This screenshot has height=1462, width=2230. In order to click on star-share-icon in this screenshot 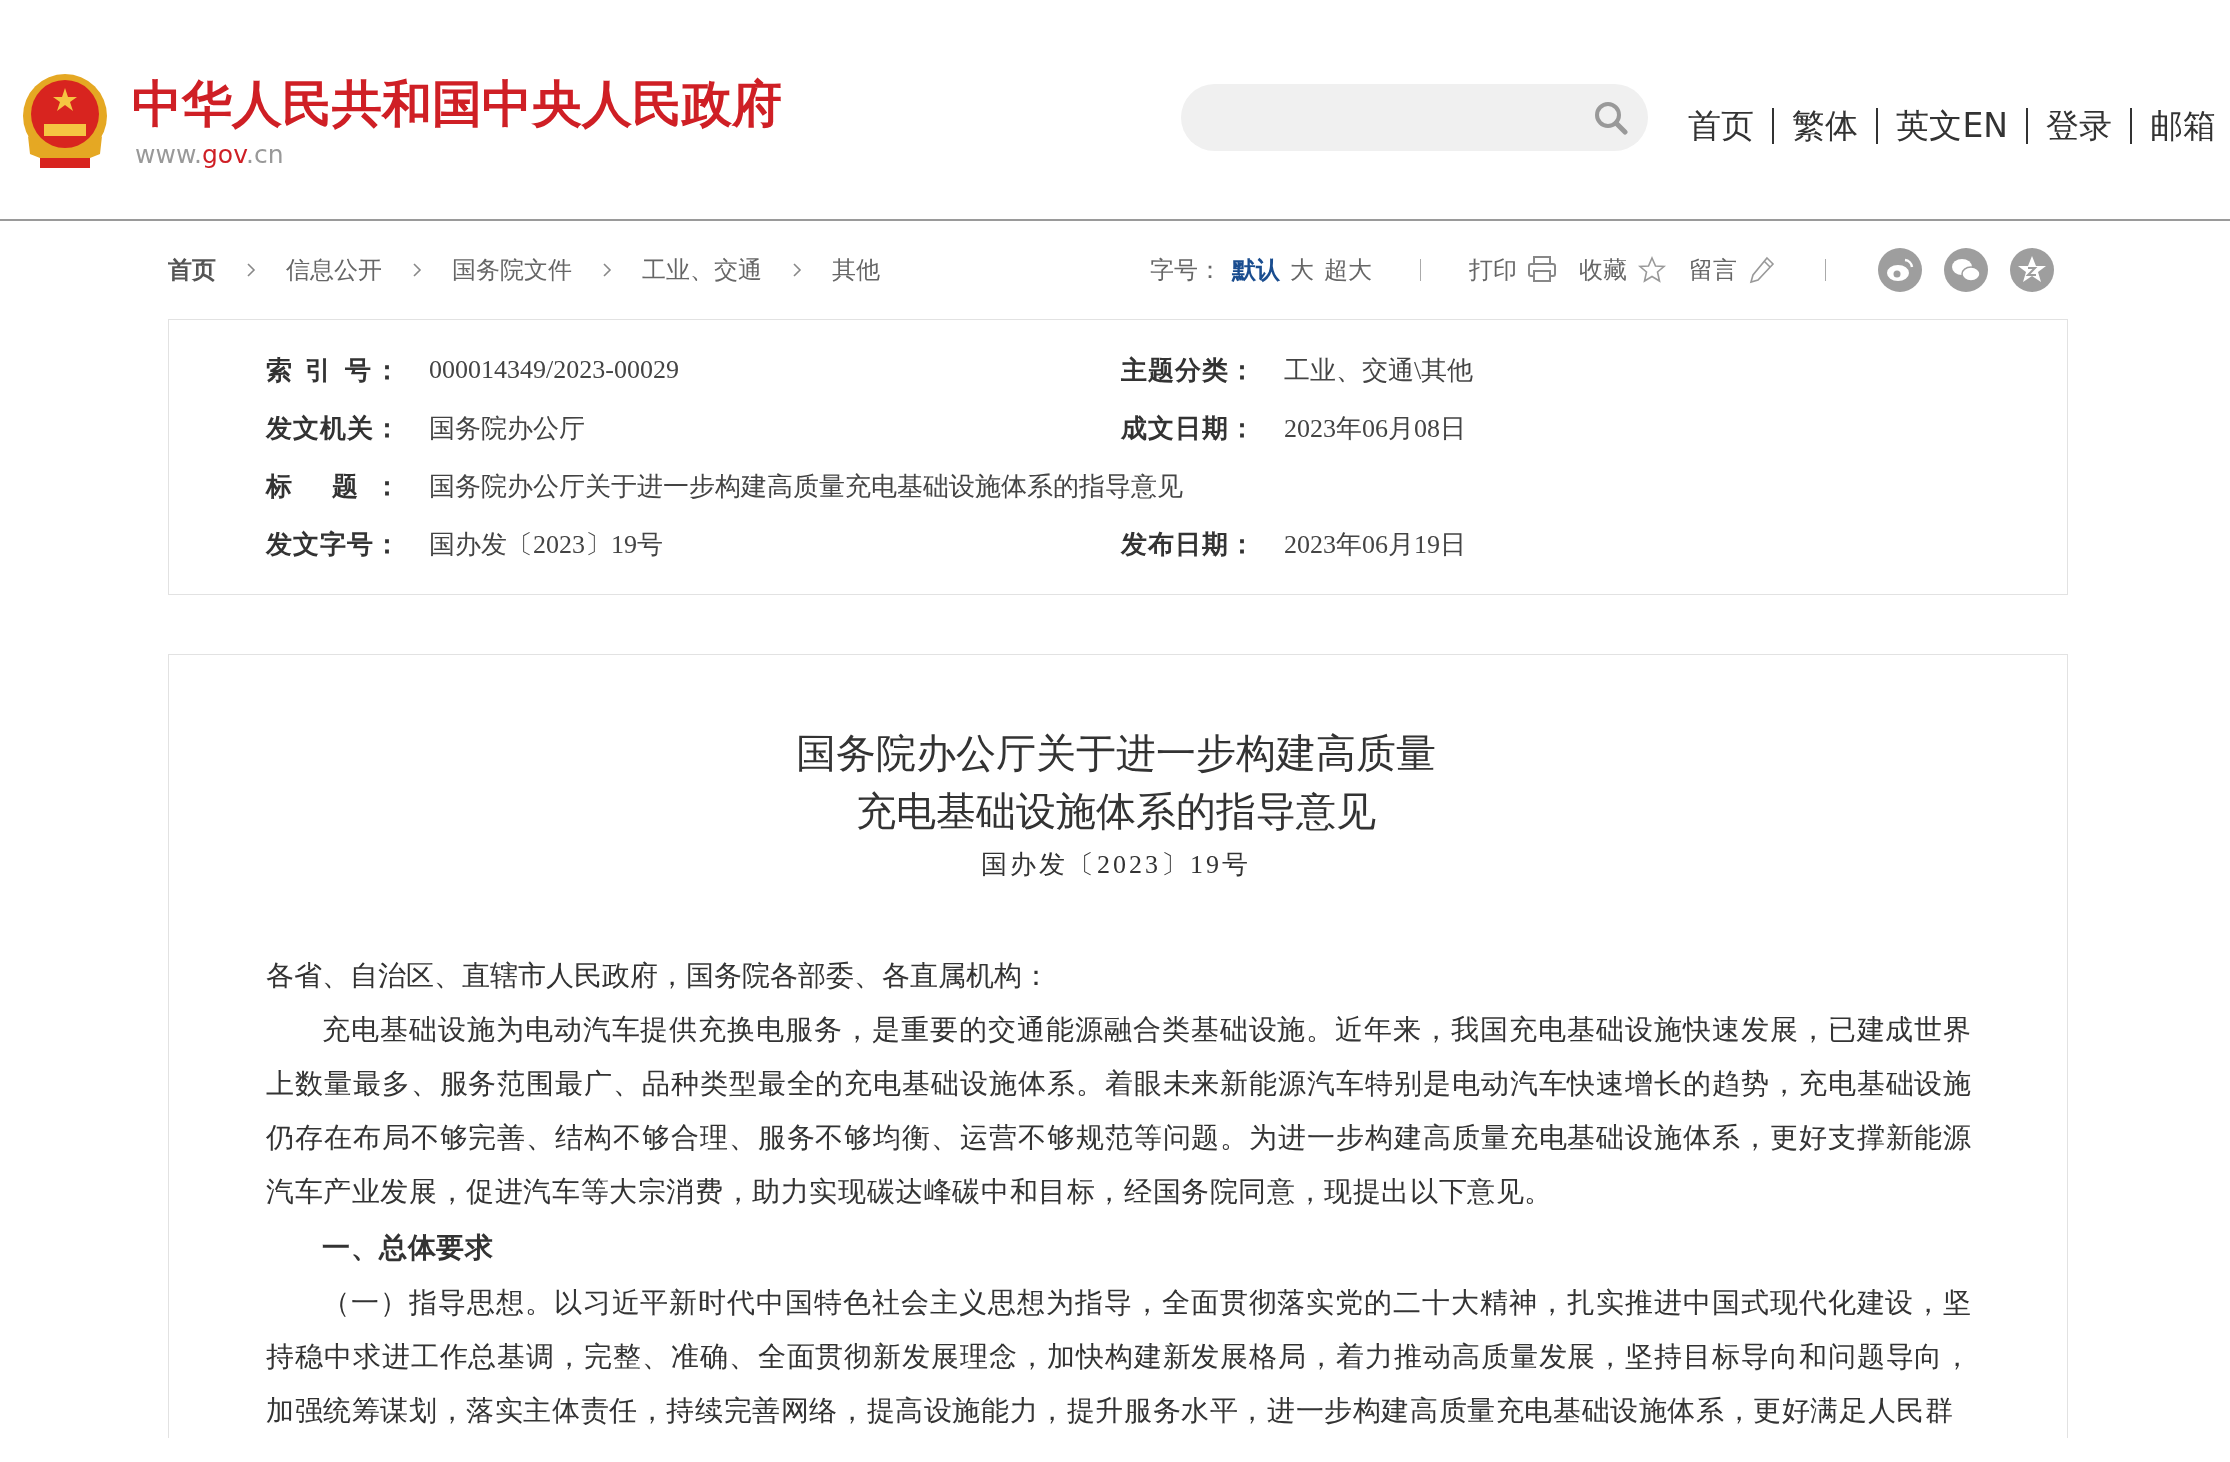, I will do `click(2032, 270)`.